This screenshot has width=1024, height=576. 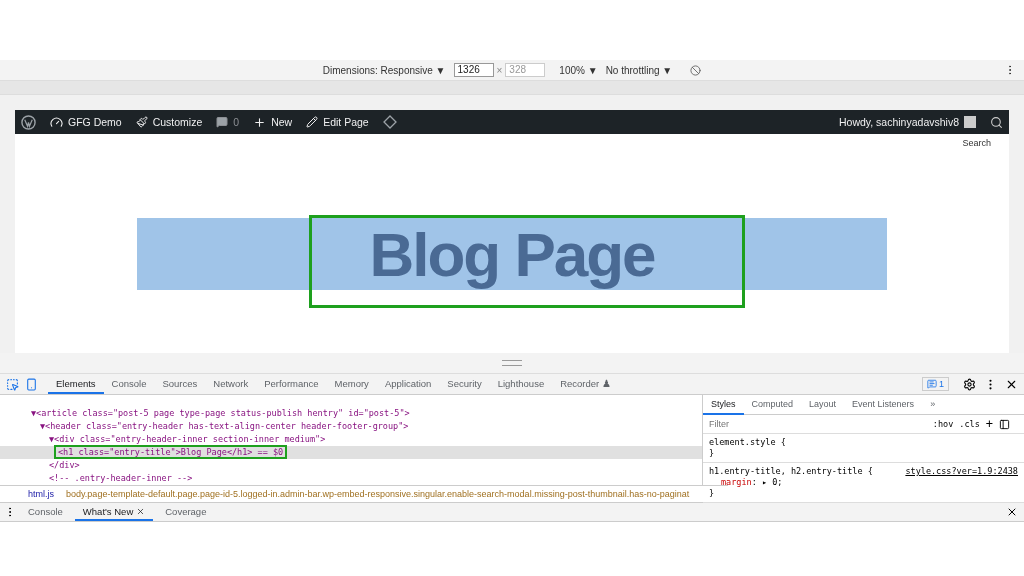 I want to click on devtools-tab: Recorder ♟, so click(x=585, y=384).